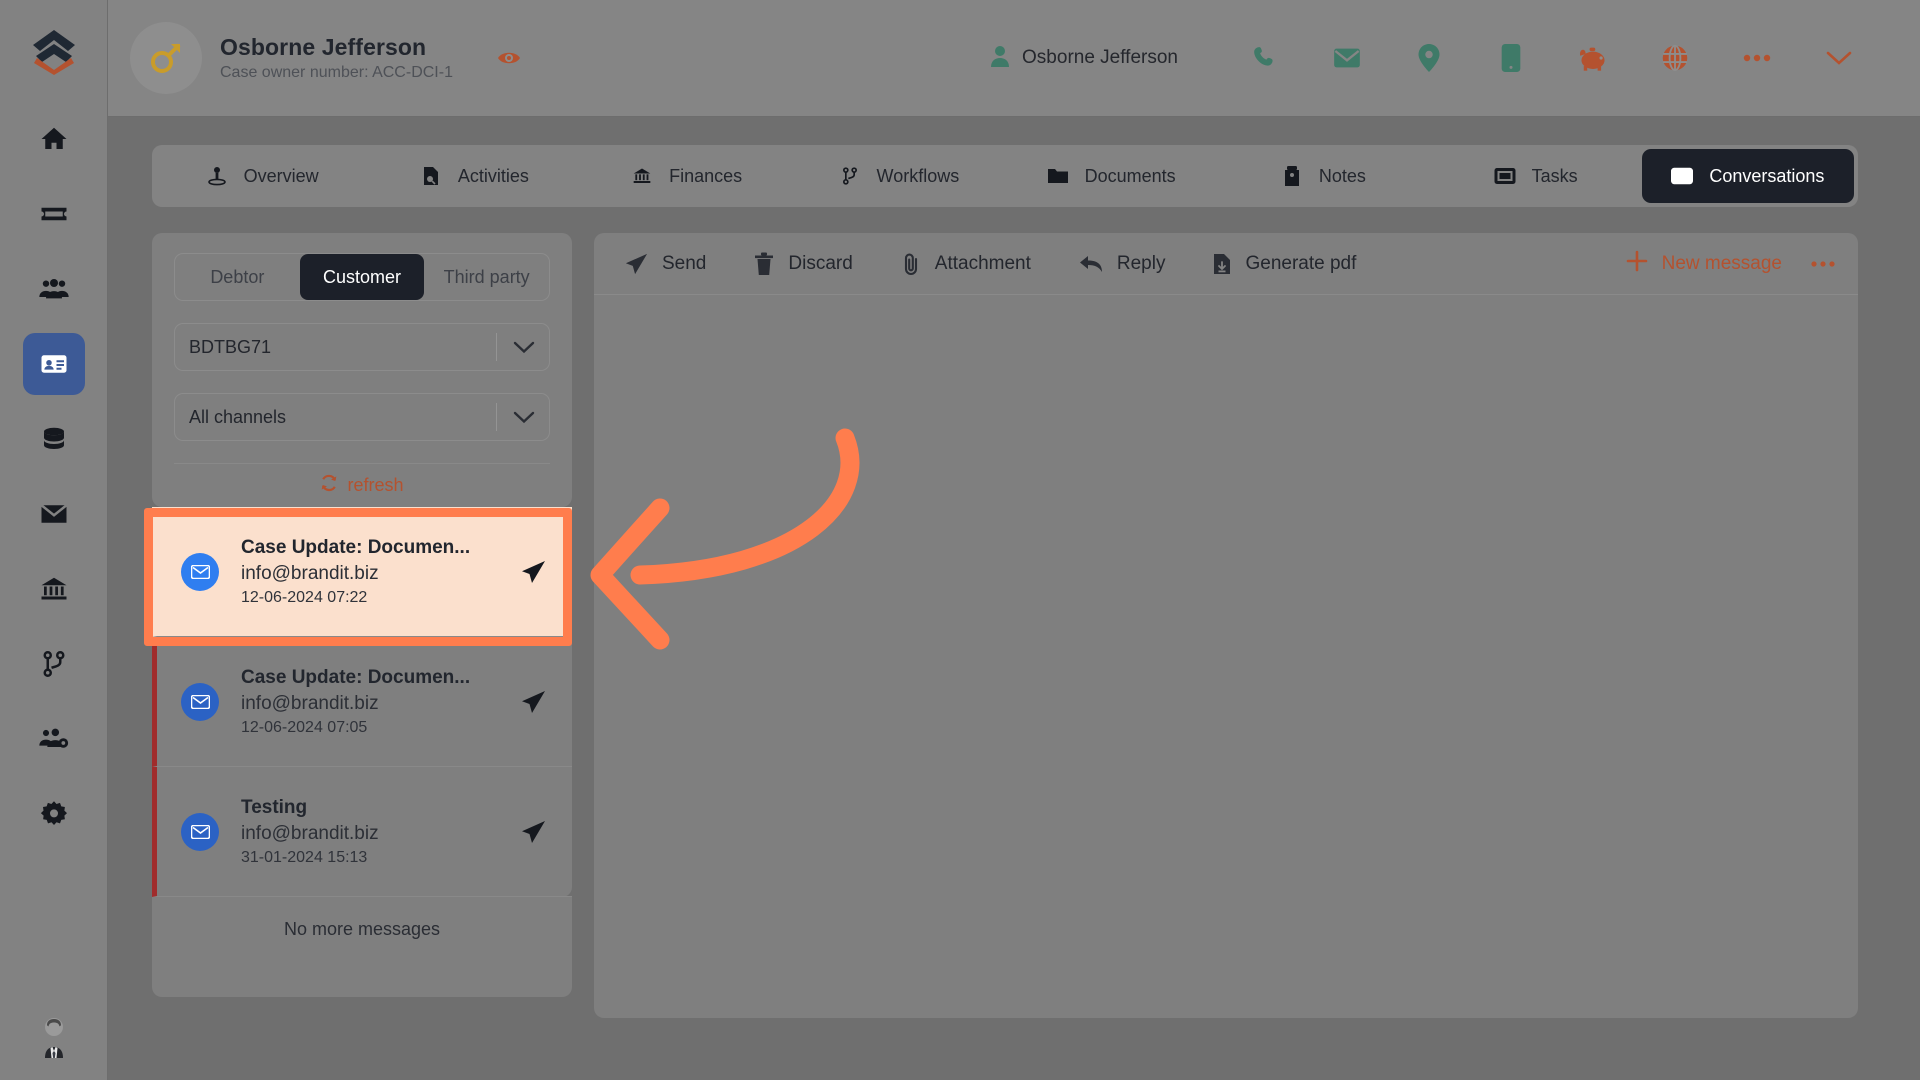  I want to click on generate-pdf-label: Generate pdf, so click(1301, 263).